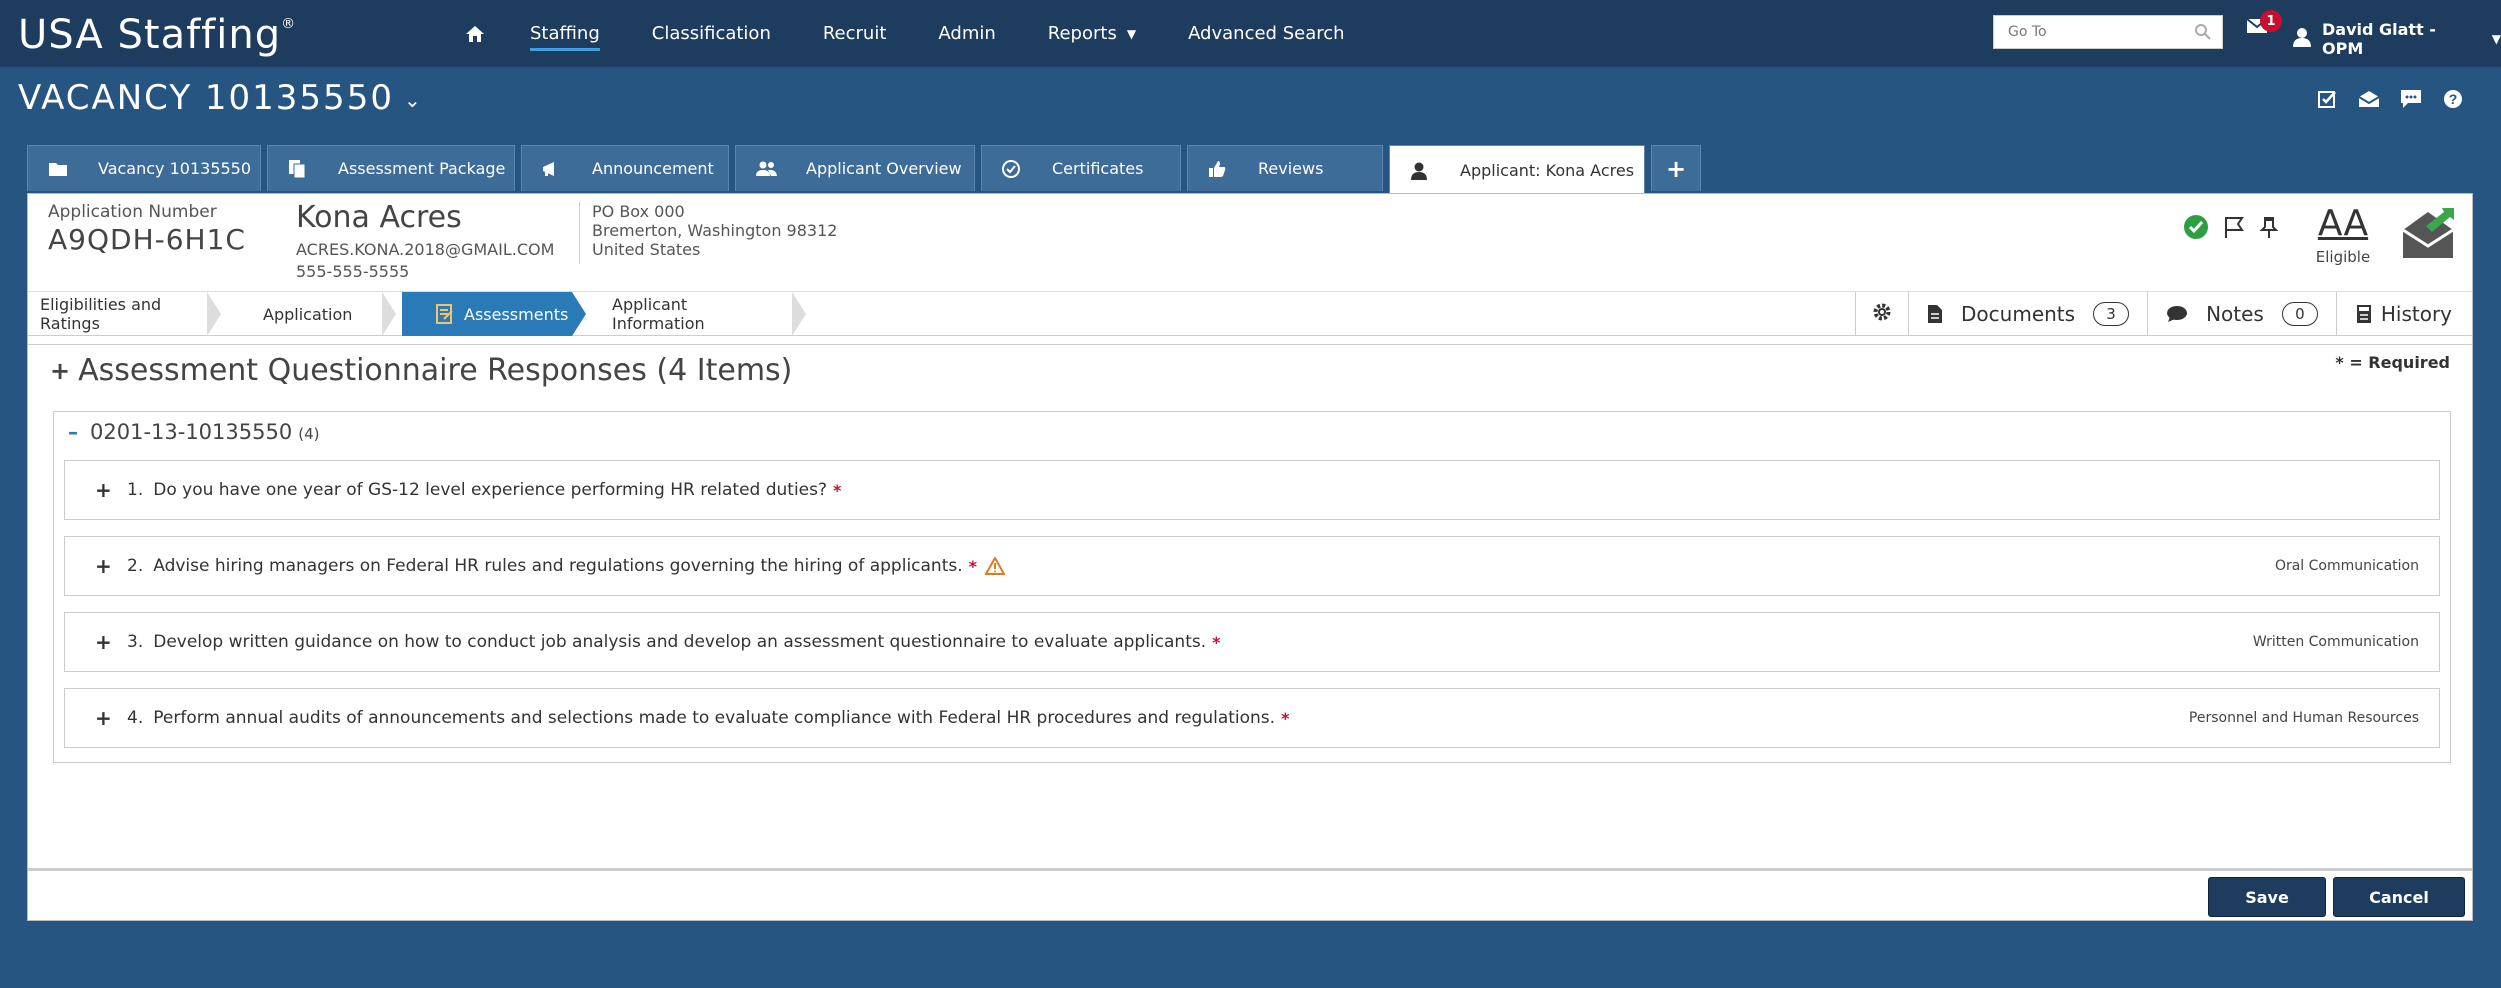 This screenshot has height=988, width=2501. What do you see at coordinates (711, 33) in the screenshot?
I see `nav-classification: Classification` at bounding box center [711, 33].